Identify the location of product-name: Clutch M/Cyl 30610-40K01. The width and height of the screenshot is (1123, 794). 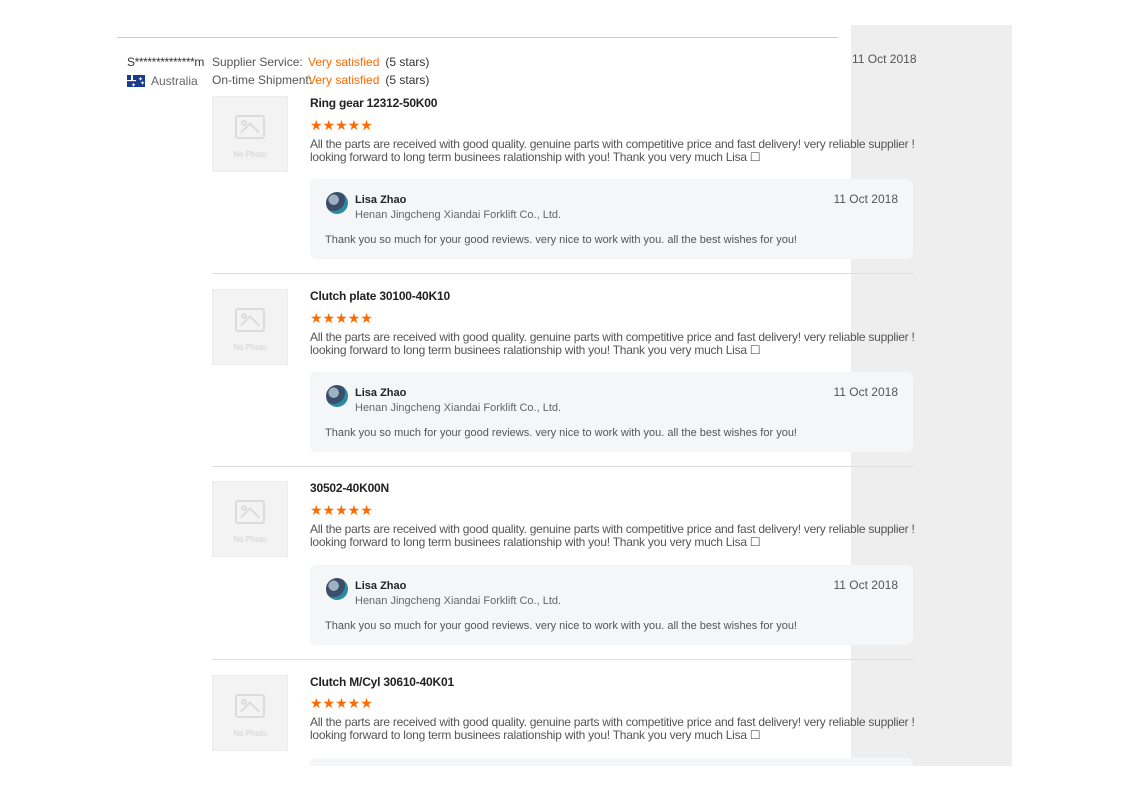
(382, 682).